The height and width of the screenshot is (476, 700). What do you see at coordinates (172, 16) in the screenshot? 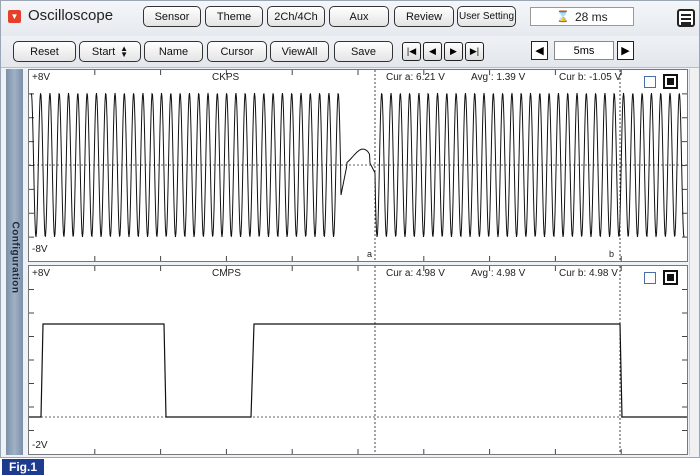
I see `sensor-button: Sensor` at bounding box center [172, 16].